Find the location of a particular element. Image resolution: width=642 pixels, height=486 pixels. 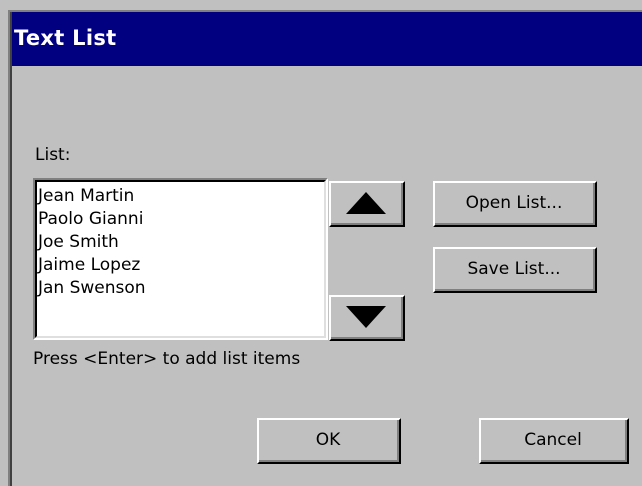

move-down-button-face is located at coordinates (367, 318).